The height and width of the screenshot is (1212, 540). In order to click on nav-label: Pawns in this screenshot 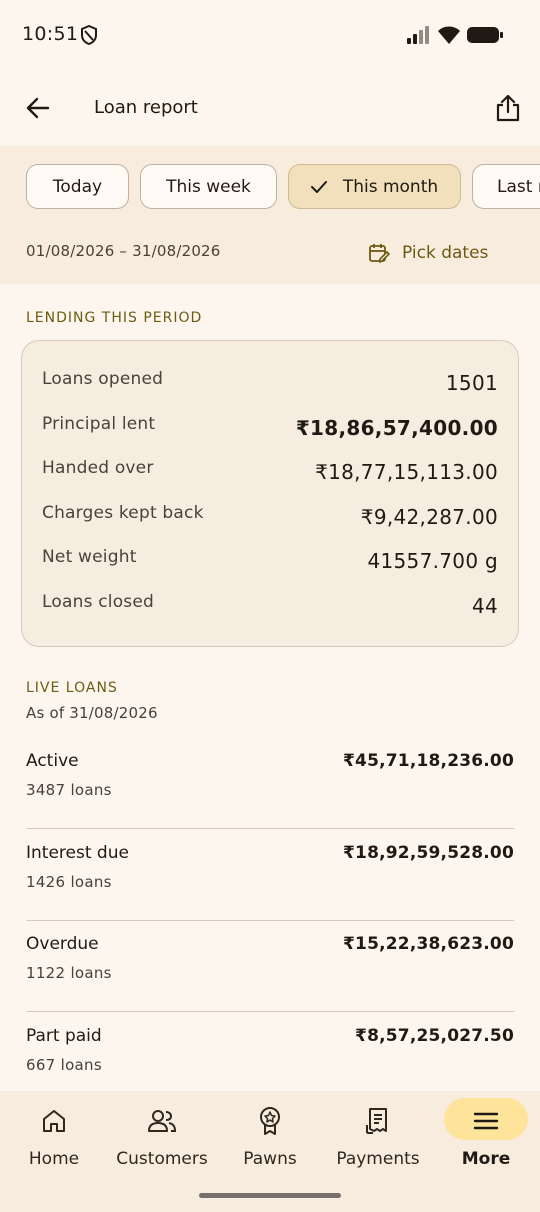, I will do `click(270, 1159)`.